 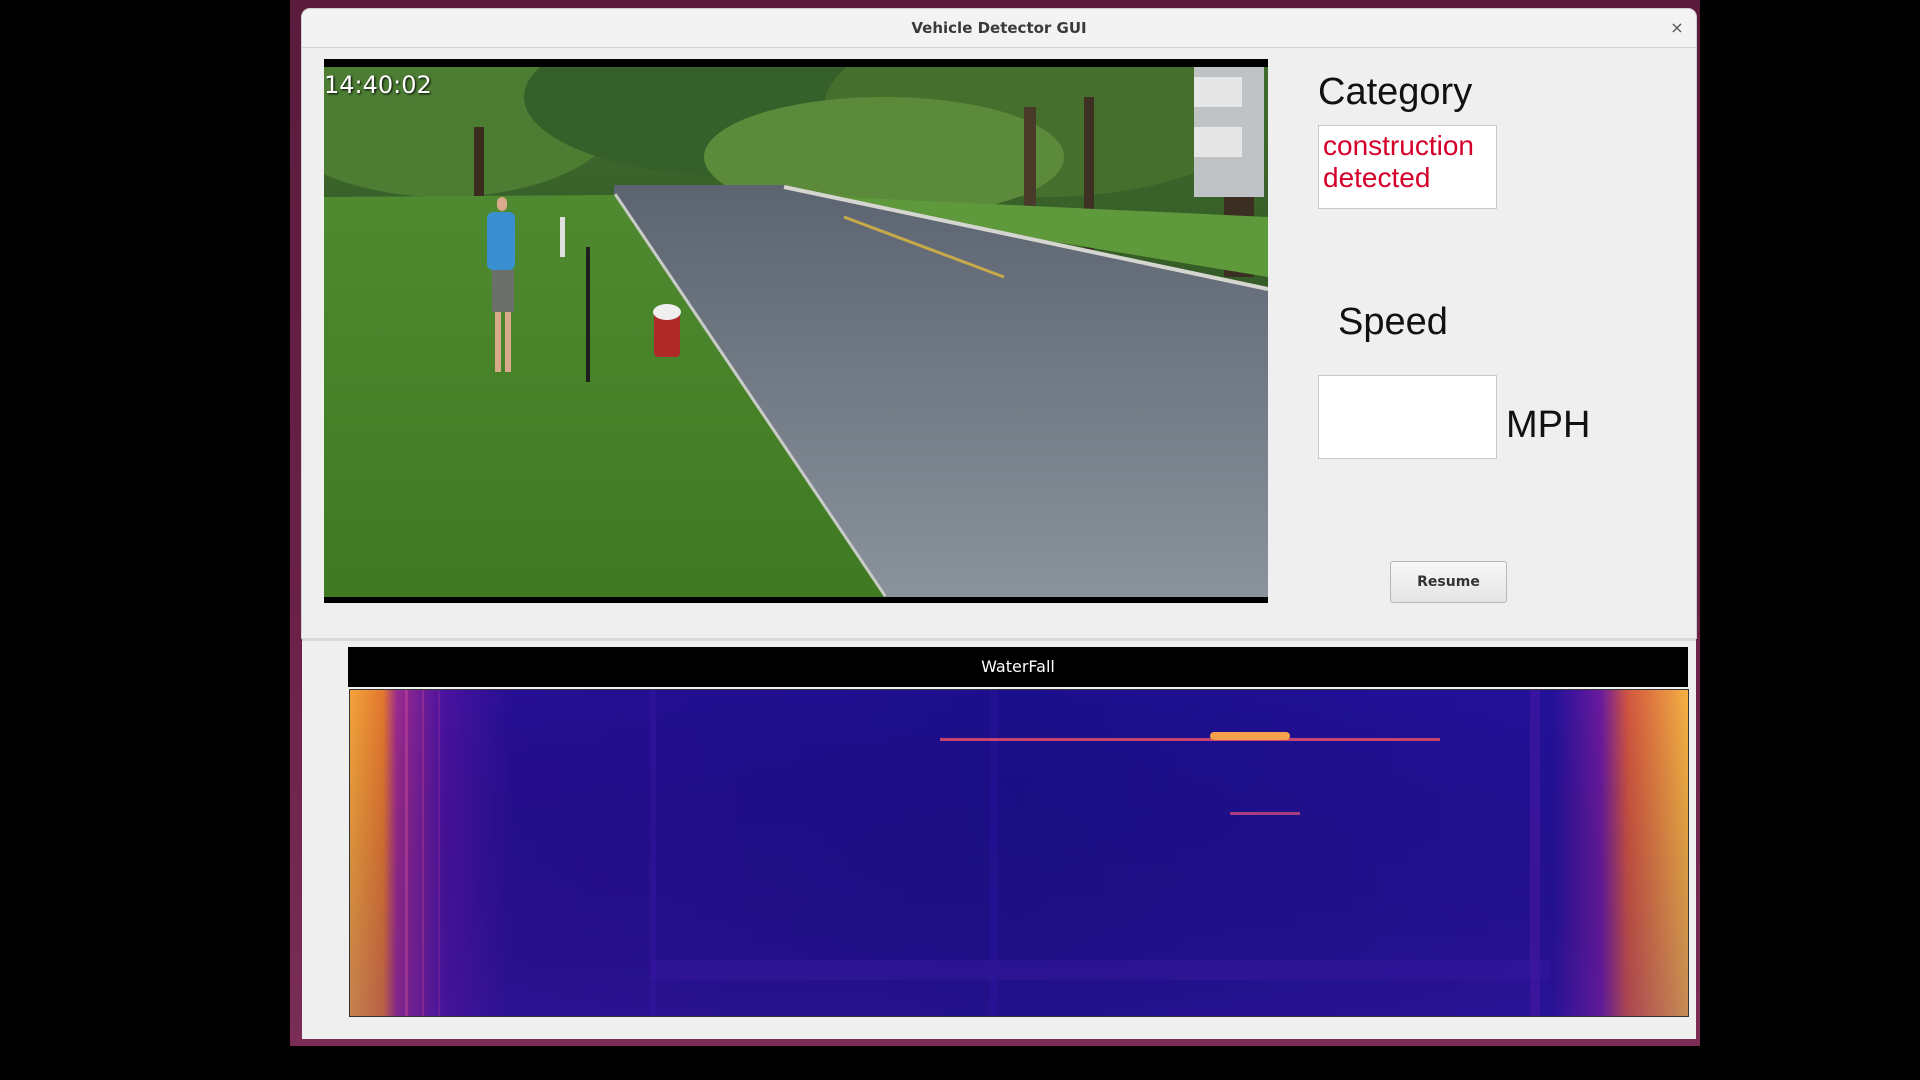 What do you see at coordinates (1407, 417) in the screenshot?
I see `speed-display` at bounding box center [1407, 417].